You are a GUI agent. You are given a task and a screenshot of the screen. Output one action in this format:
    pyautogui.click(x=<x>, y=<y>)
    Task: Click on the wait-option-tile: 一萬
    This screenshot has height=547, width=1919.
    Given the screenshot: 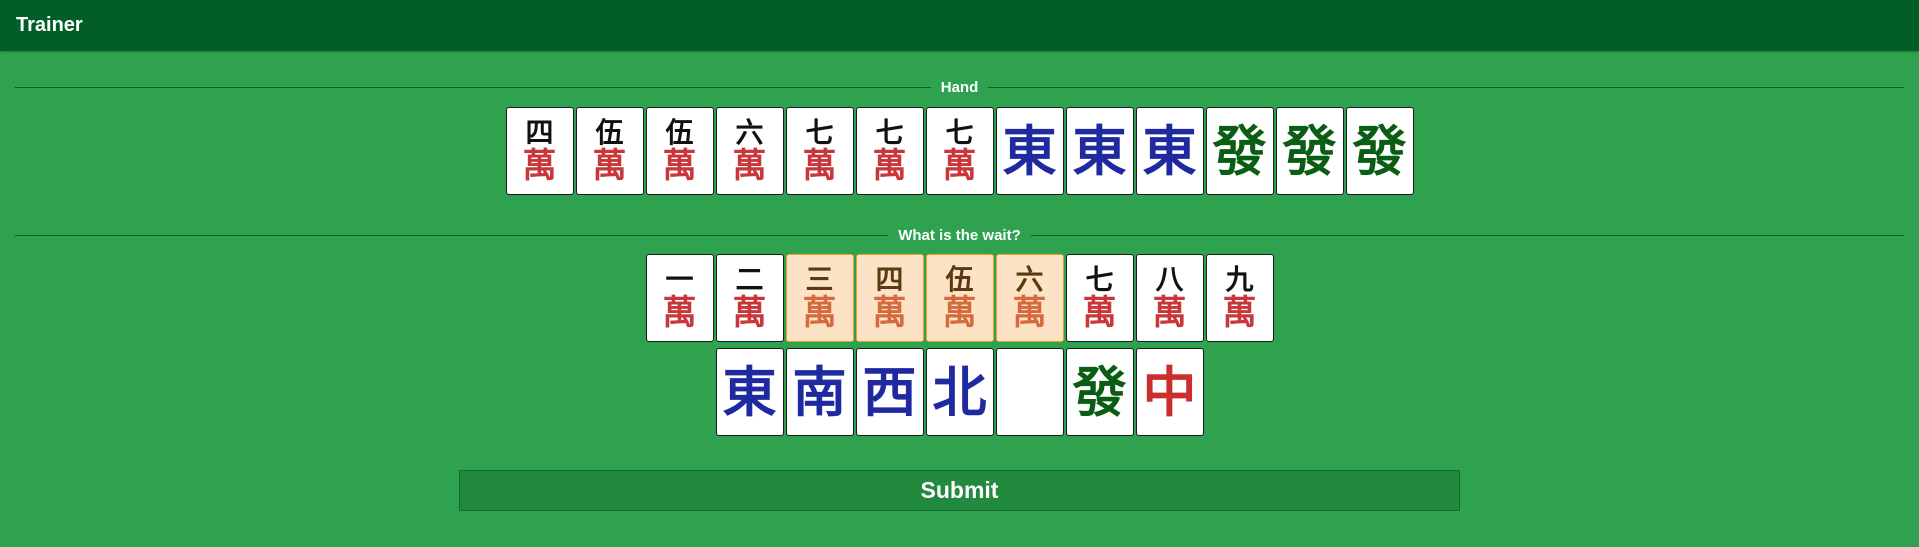 What is the action you would take?
    pyautogui.click(x=679, y=298)
    